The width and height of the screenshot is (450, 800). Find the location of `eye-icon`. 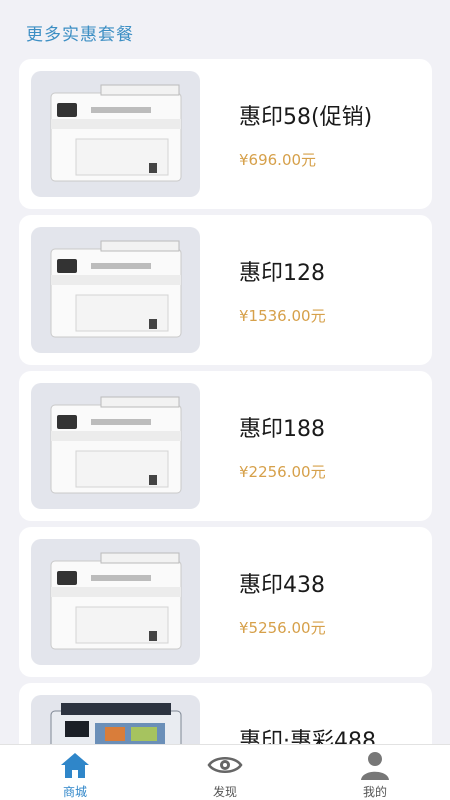

eye-icon is located at coordinates (225, 765).